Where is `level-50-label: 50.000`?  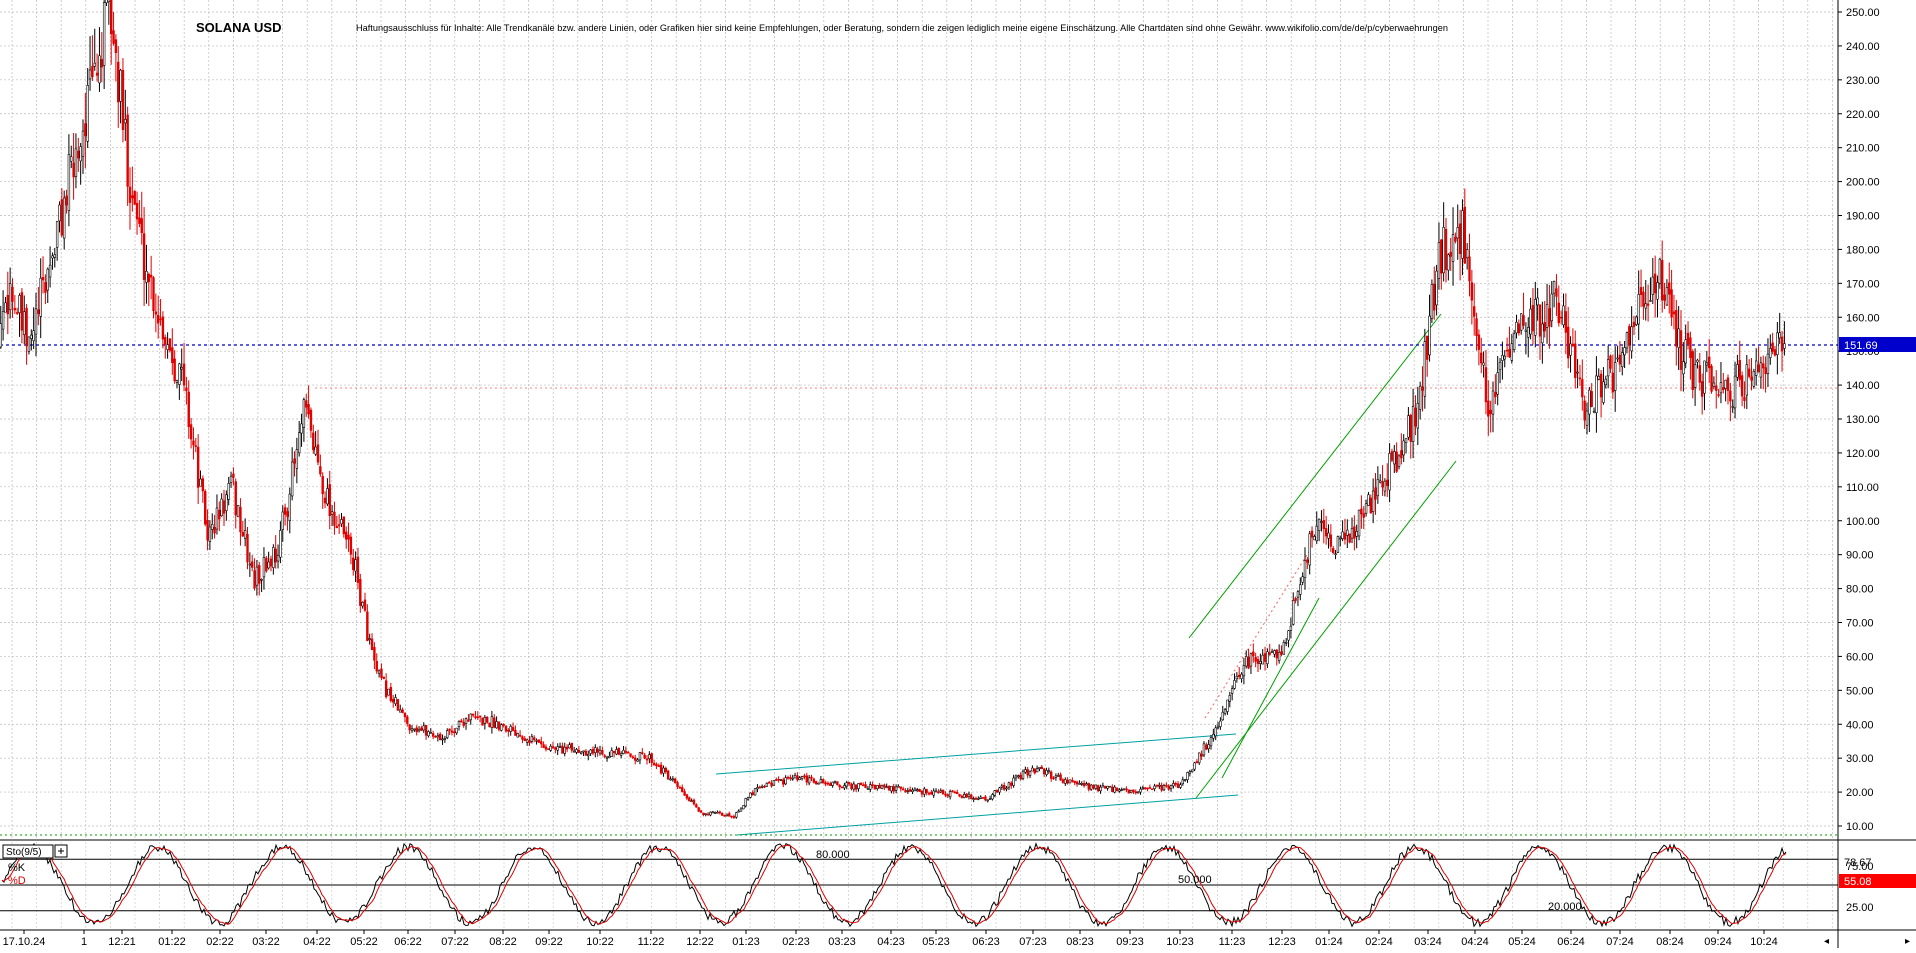 level-50-label: 50.000 is located at coordinates (1195, 880).